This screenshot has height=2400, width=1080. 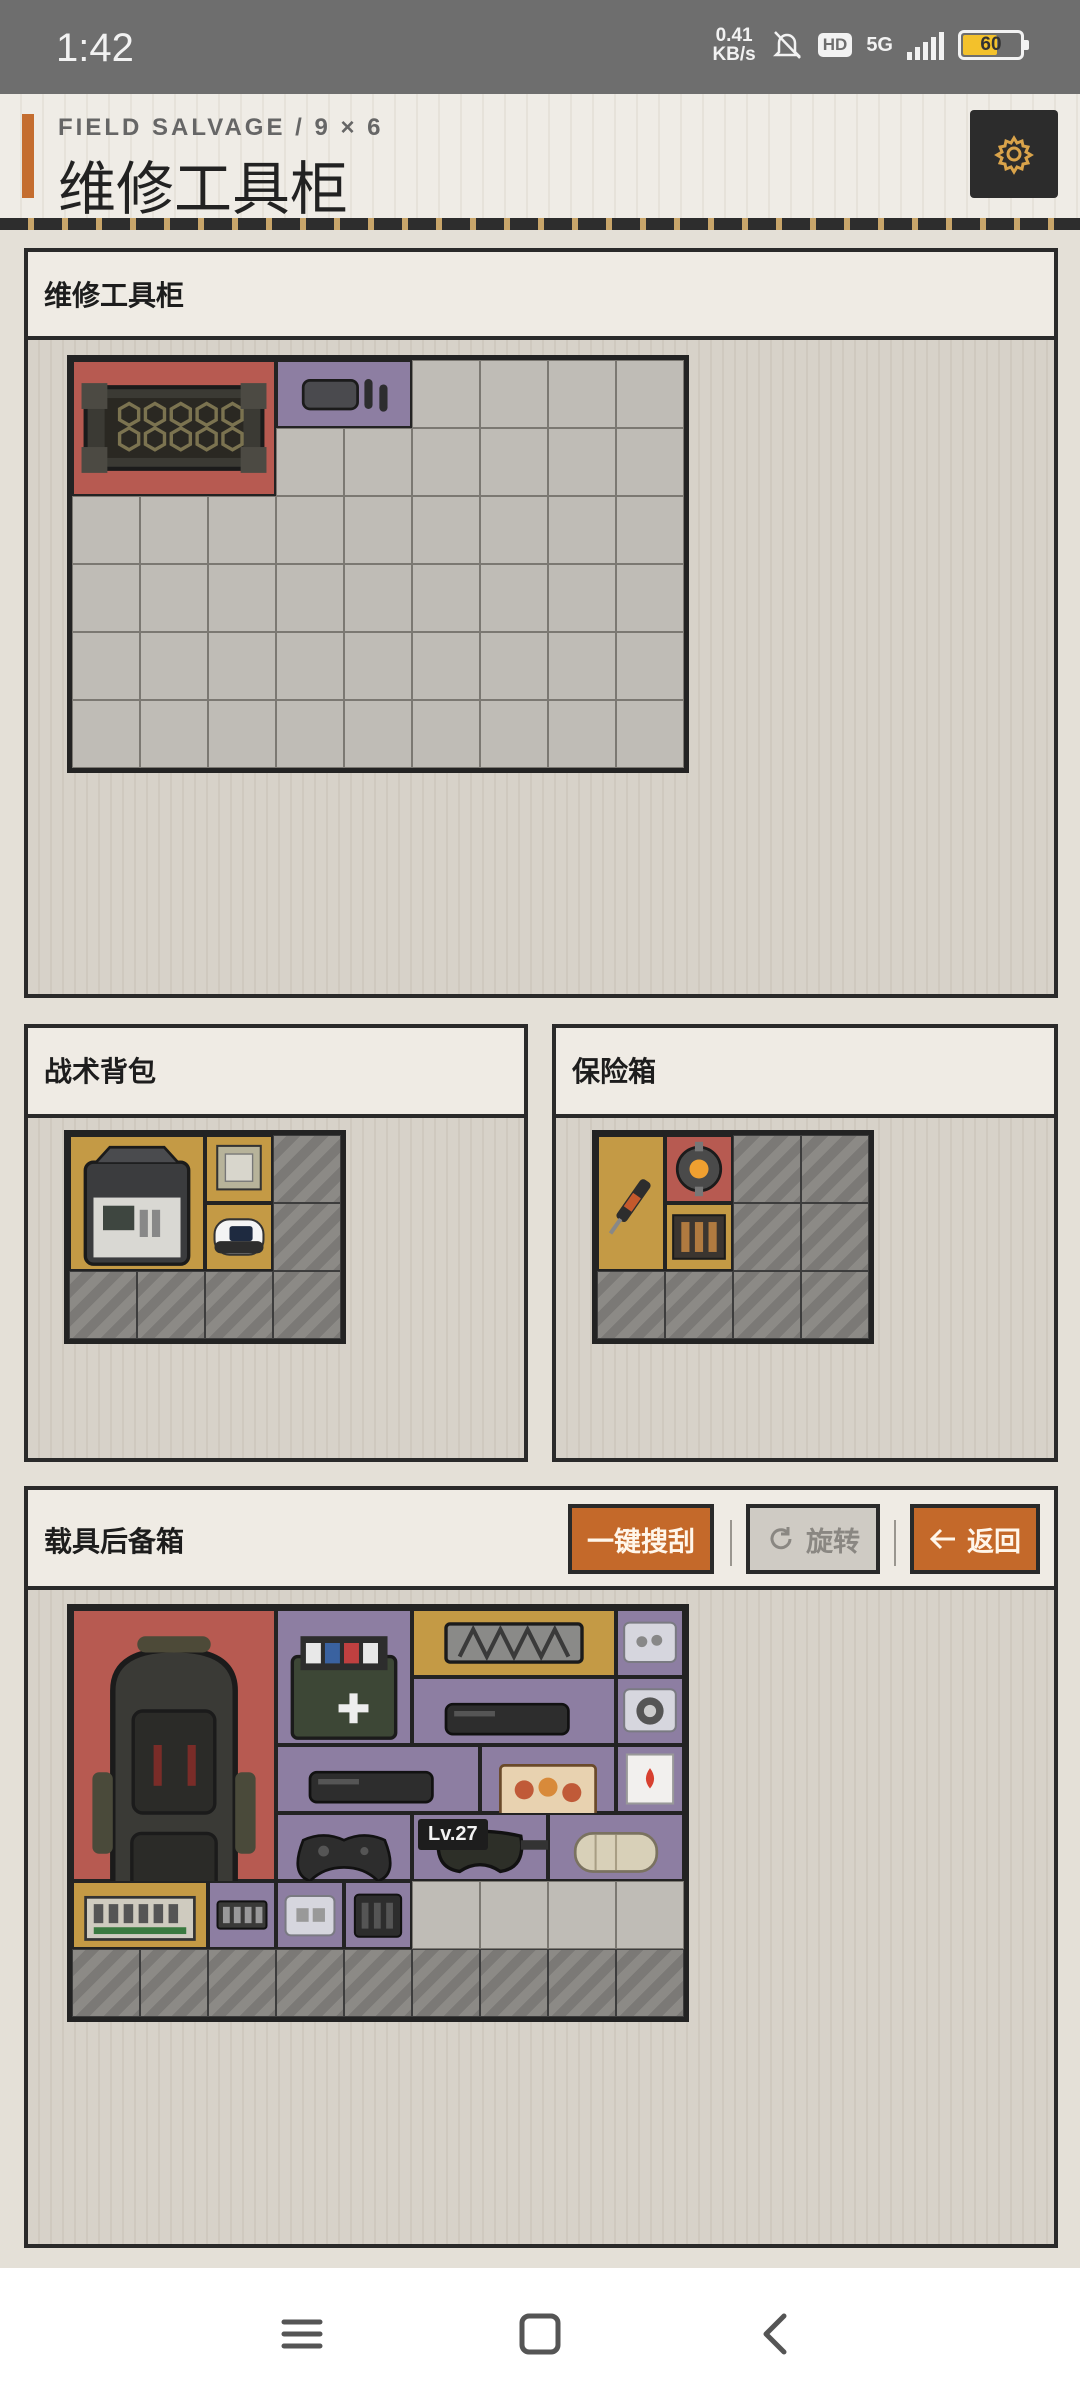 I want to click on back-icon, so click(x=776, y=2334).